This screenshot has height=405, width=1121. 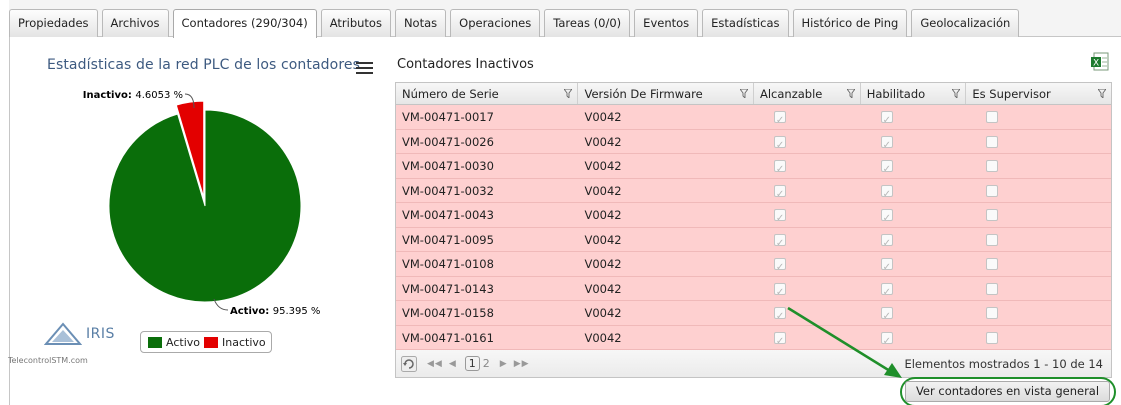 I want to click on table-row: VM-00471-0158 V0042, so click(x=753, y=315).